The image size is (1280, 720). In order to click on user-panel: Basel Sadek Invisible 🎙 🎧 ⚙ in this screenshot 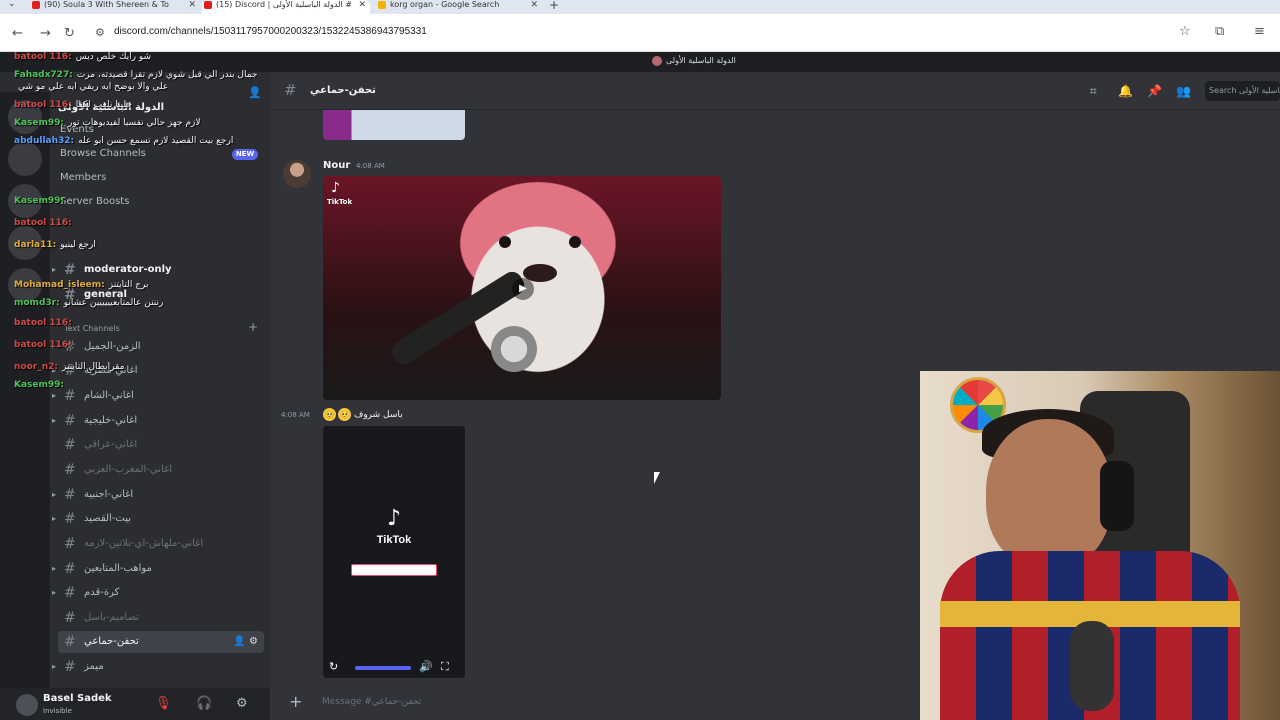, I will do `click(135, 704)`.